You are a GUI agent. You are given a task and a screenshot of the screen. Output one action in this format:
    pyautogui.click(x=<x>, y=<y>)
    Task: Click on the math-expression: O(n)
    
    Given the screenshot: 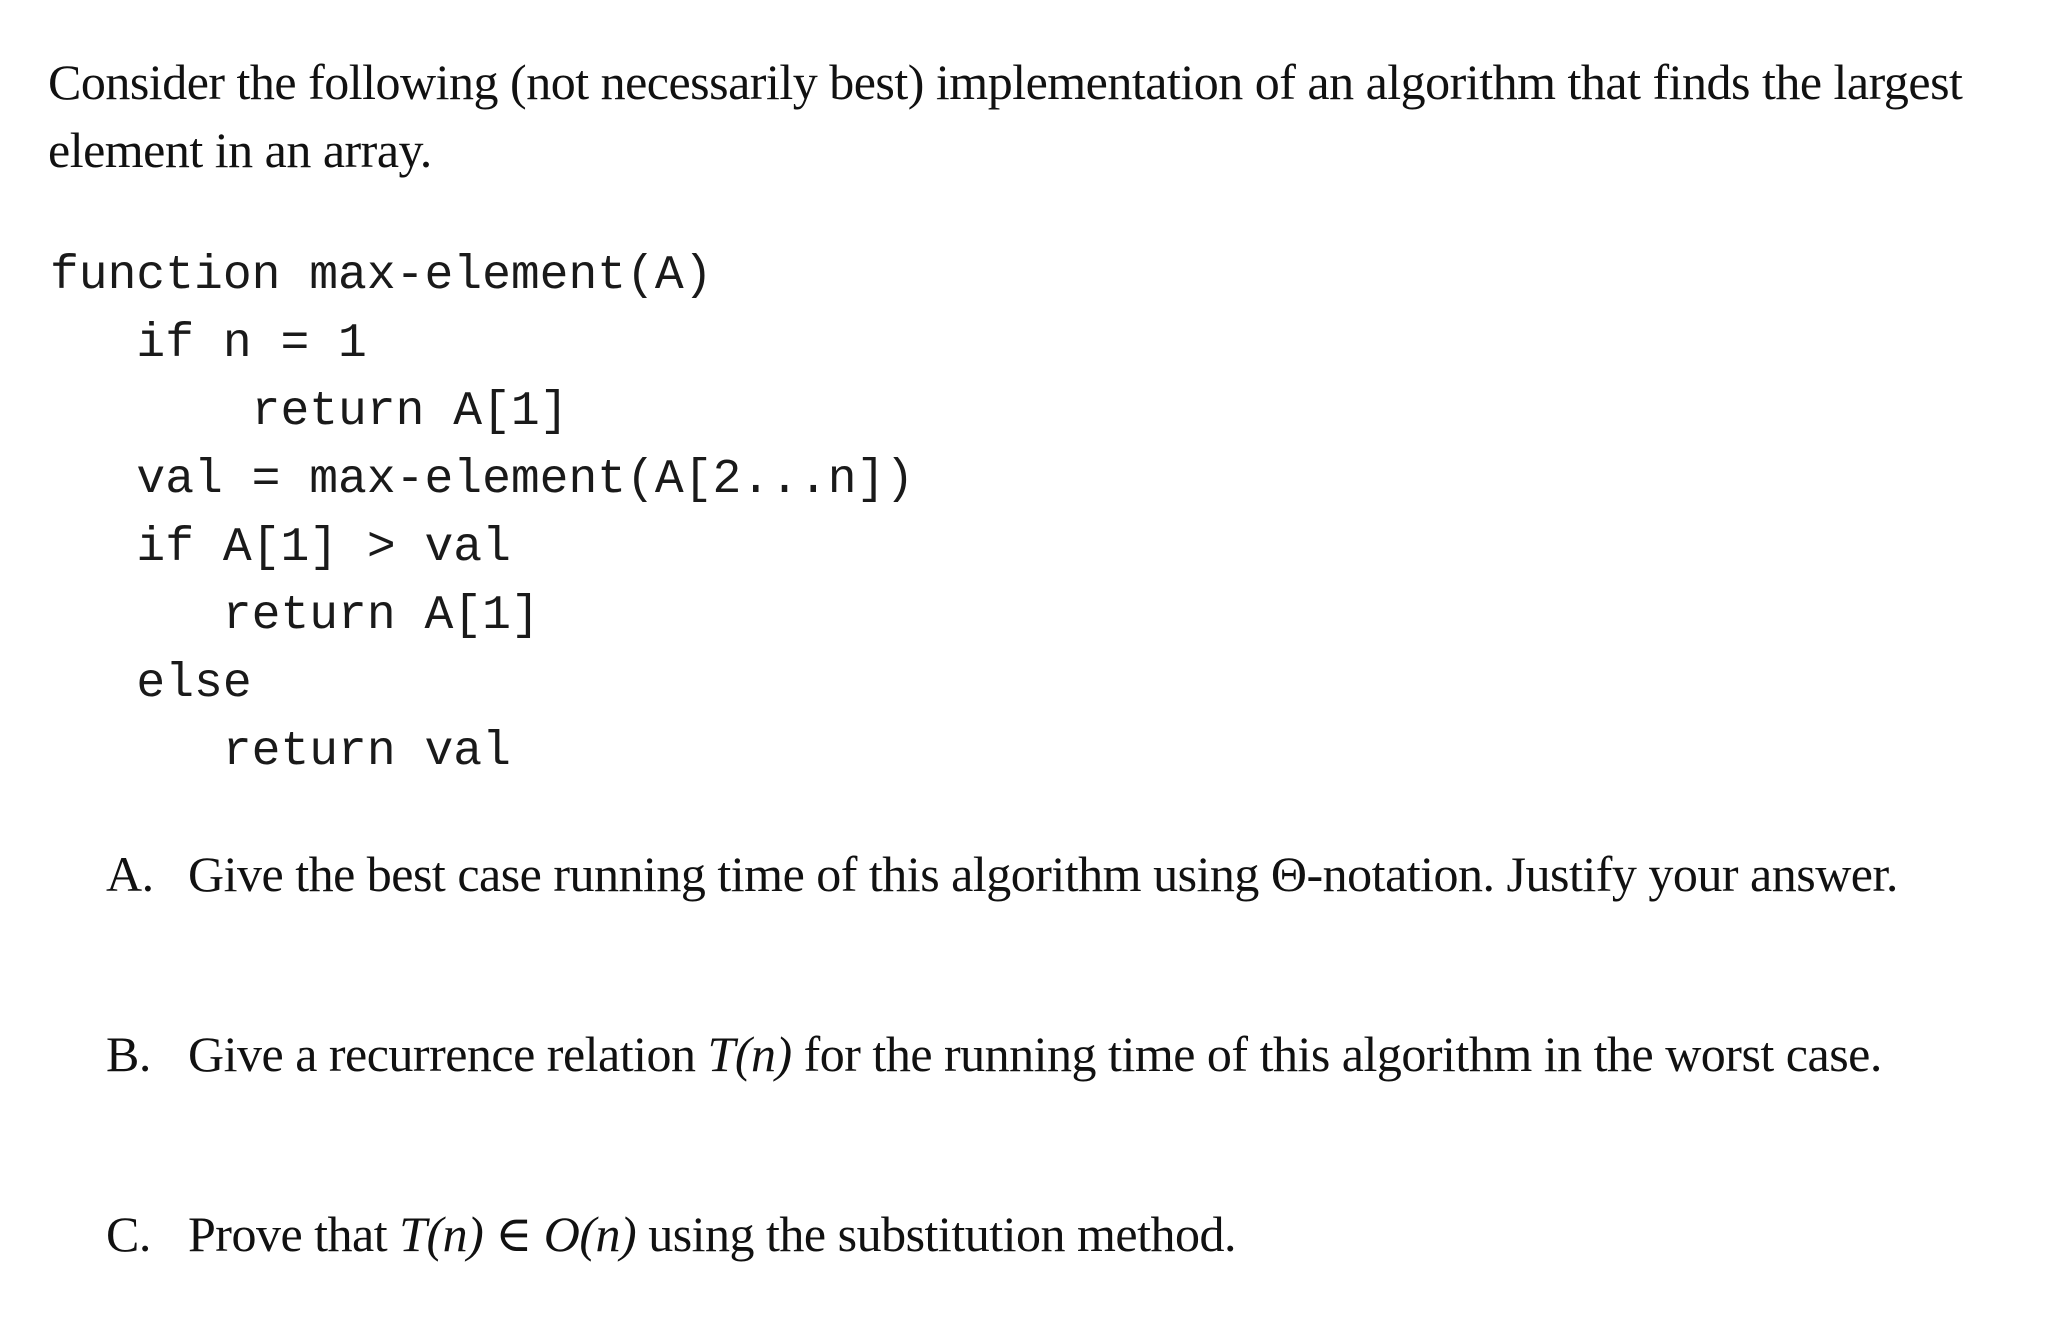 What is the action you would take?
    pyautogui.click(x=590, y=1234)
    